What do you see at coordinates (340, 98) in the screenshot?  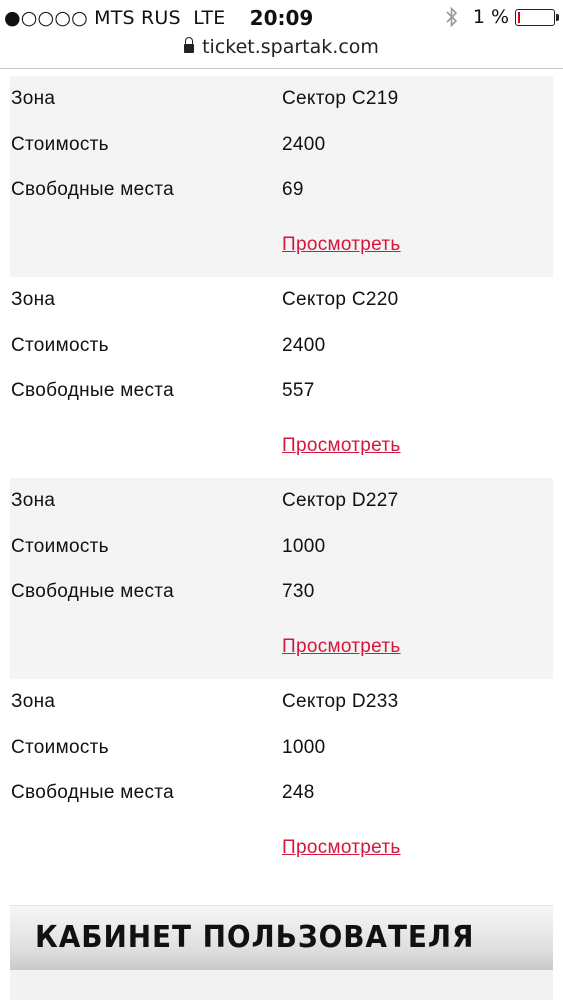 I see `zone-value: Сектор C219` at bounding box center [340, 98].